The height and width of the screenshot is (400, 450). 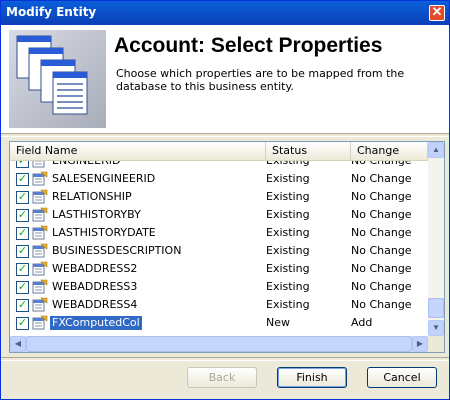 I want to click on scroll-up-button: ▲, so click(x=436, y=150).